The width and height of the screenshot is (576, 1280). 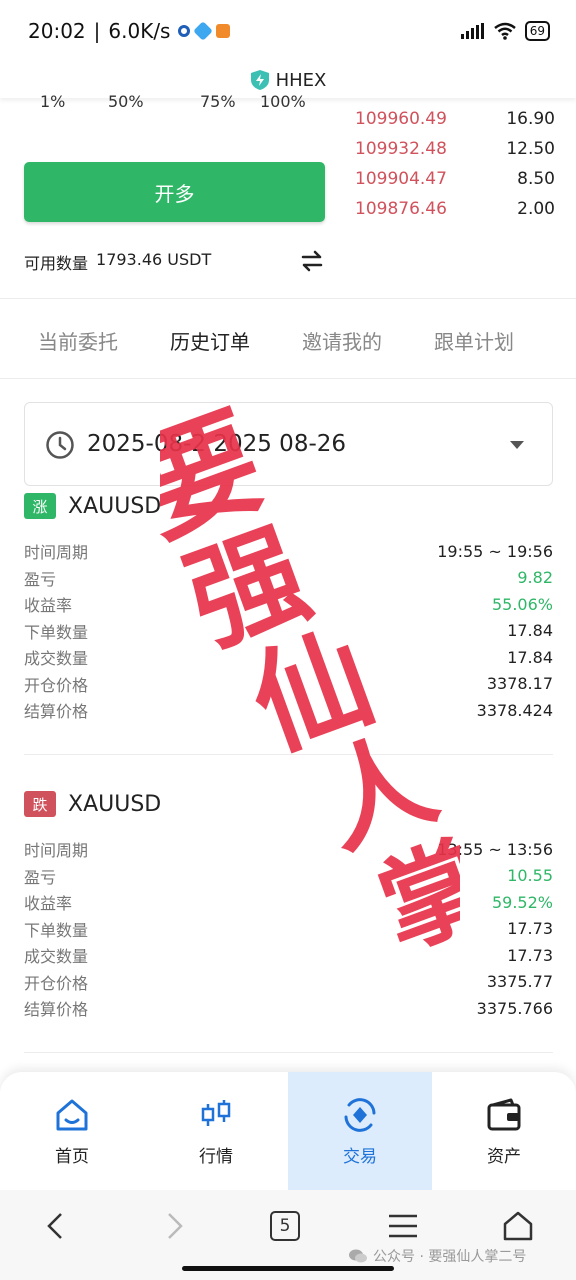 What do you see at coordinates (514, 1008) in the screenshot?
I see `row-value: 3375.766` at bounding box center [514, 1008].